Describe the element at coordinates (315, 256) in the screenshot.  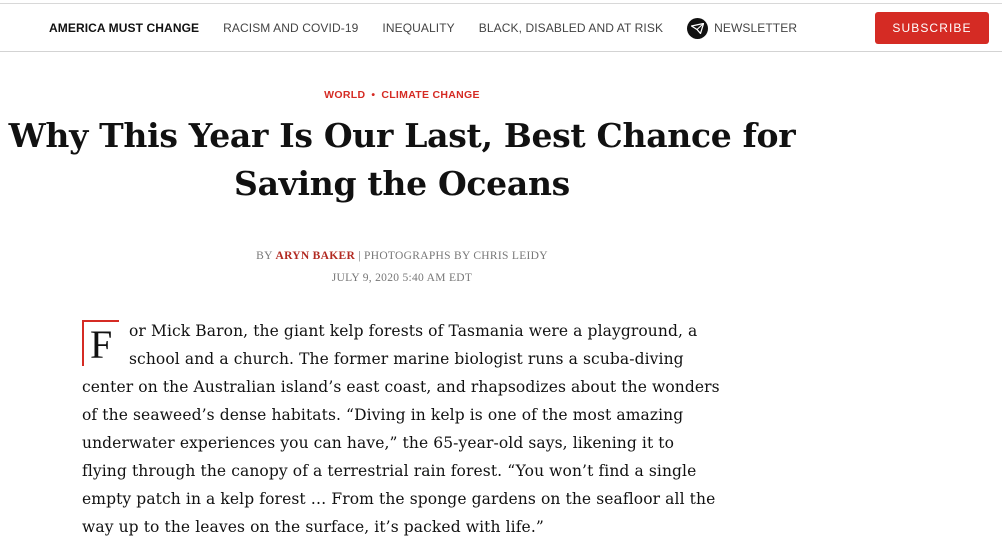
I see `author-link: ARYN BAKER` at that location.